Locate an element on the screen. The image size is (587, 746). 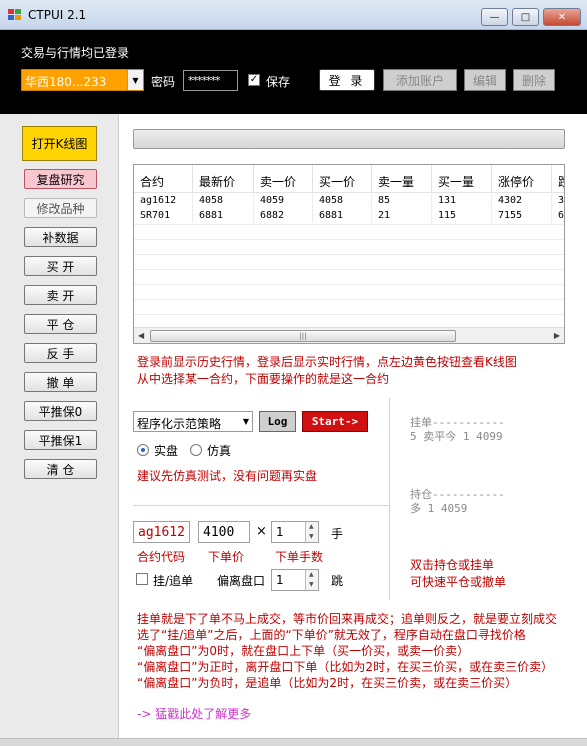
chase-order-checkbox is located at coordinates (142, 579).